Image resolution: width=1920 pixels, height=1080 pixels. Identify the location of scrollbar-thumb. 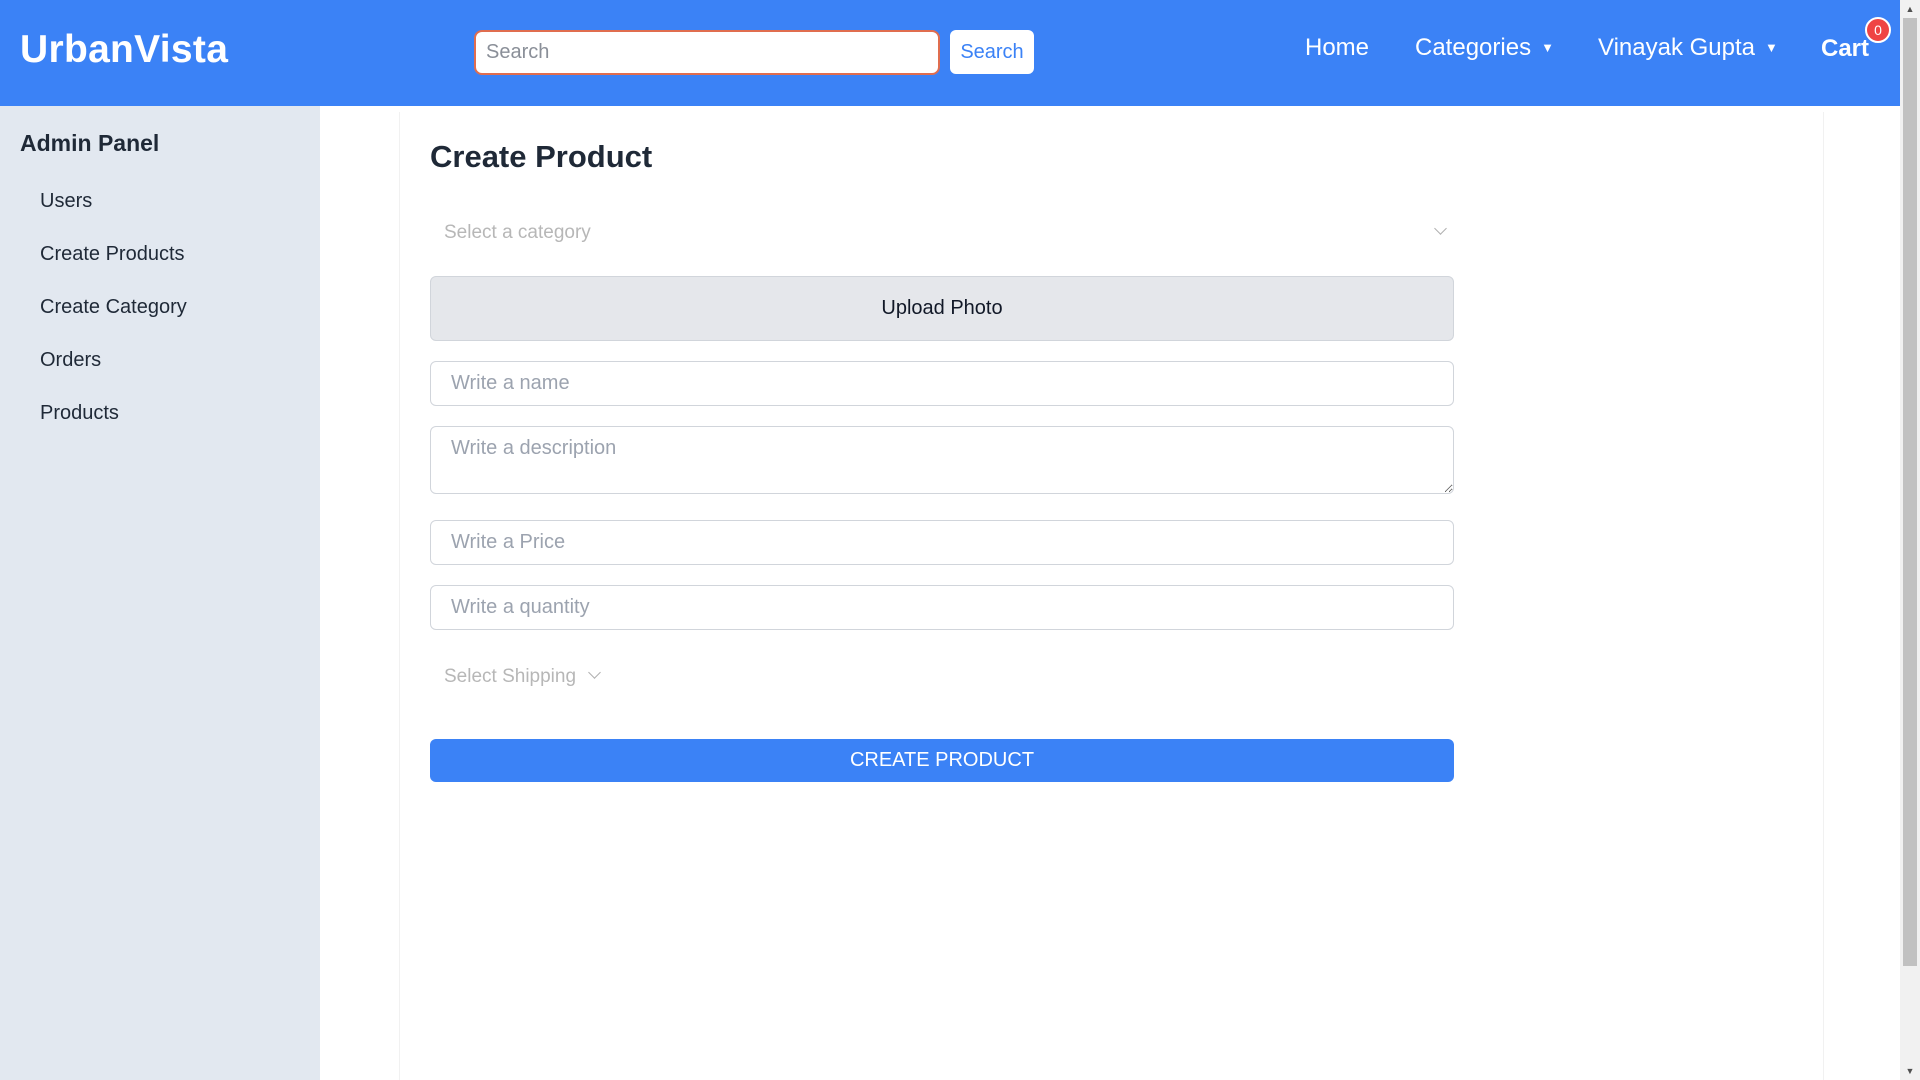
(1910, 492).